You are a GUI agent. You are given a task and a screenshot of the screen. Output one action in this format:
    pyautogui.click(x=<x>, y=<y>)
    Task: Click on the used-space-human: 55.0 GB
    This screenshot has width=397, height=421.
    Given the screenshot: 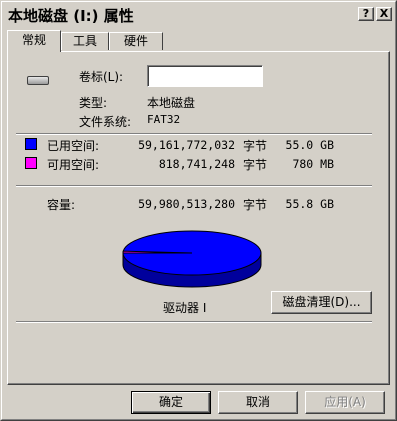 What is the action you would take?
    pyautogui.click(x=309, y=145)
    